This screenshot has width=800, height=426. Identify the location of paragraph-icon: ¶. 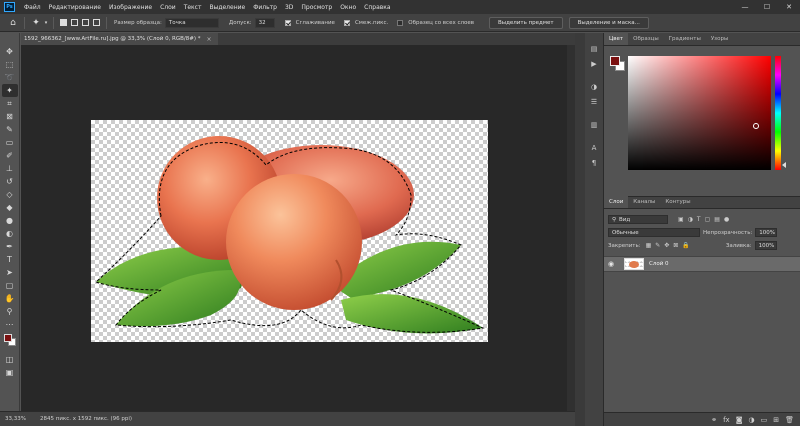
(594, 163).